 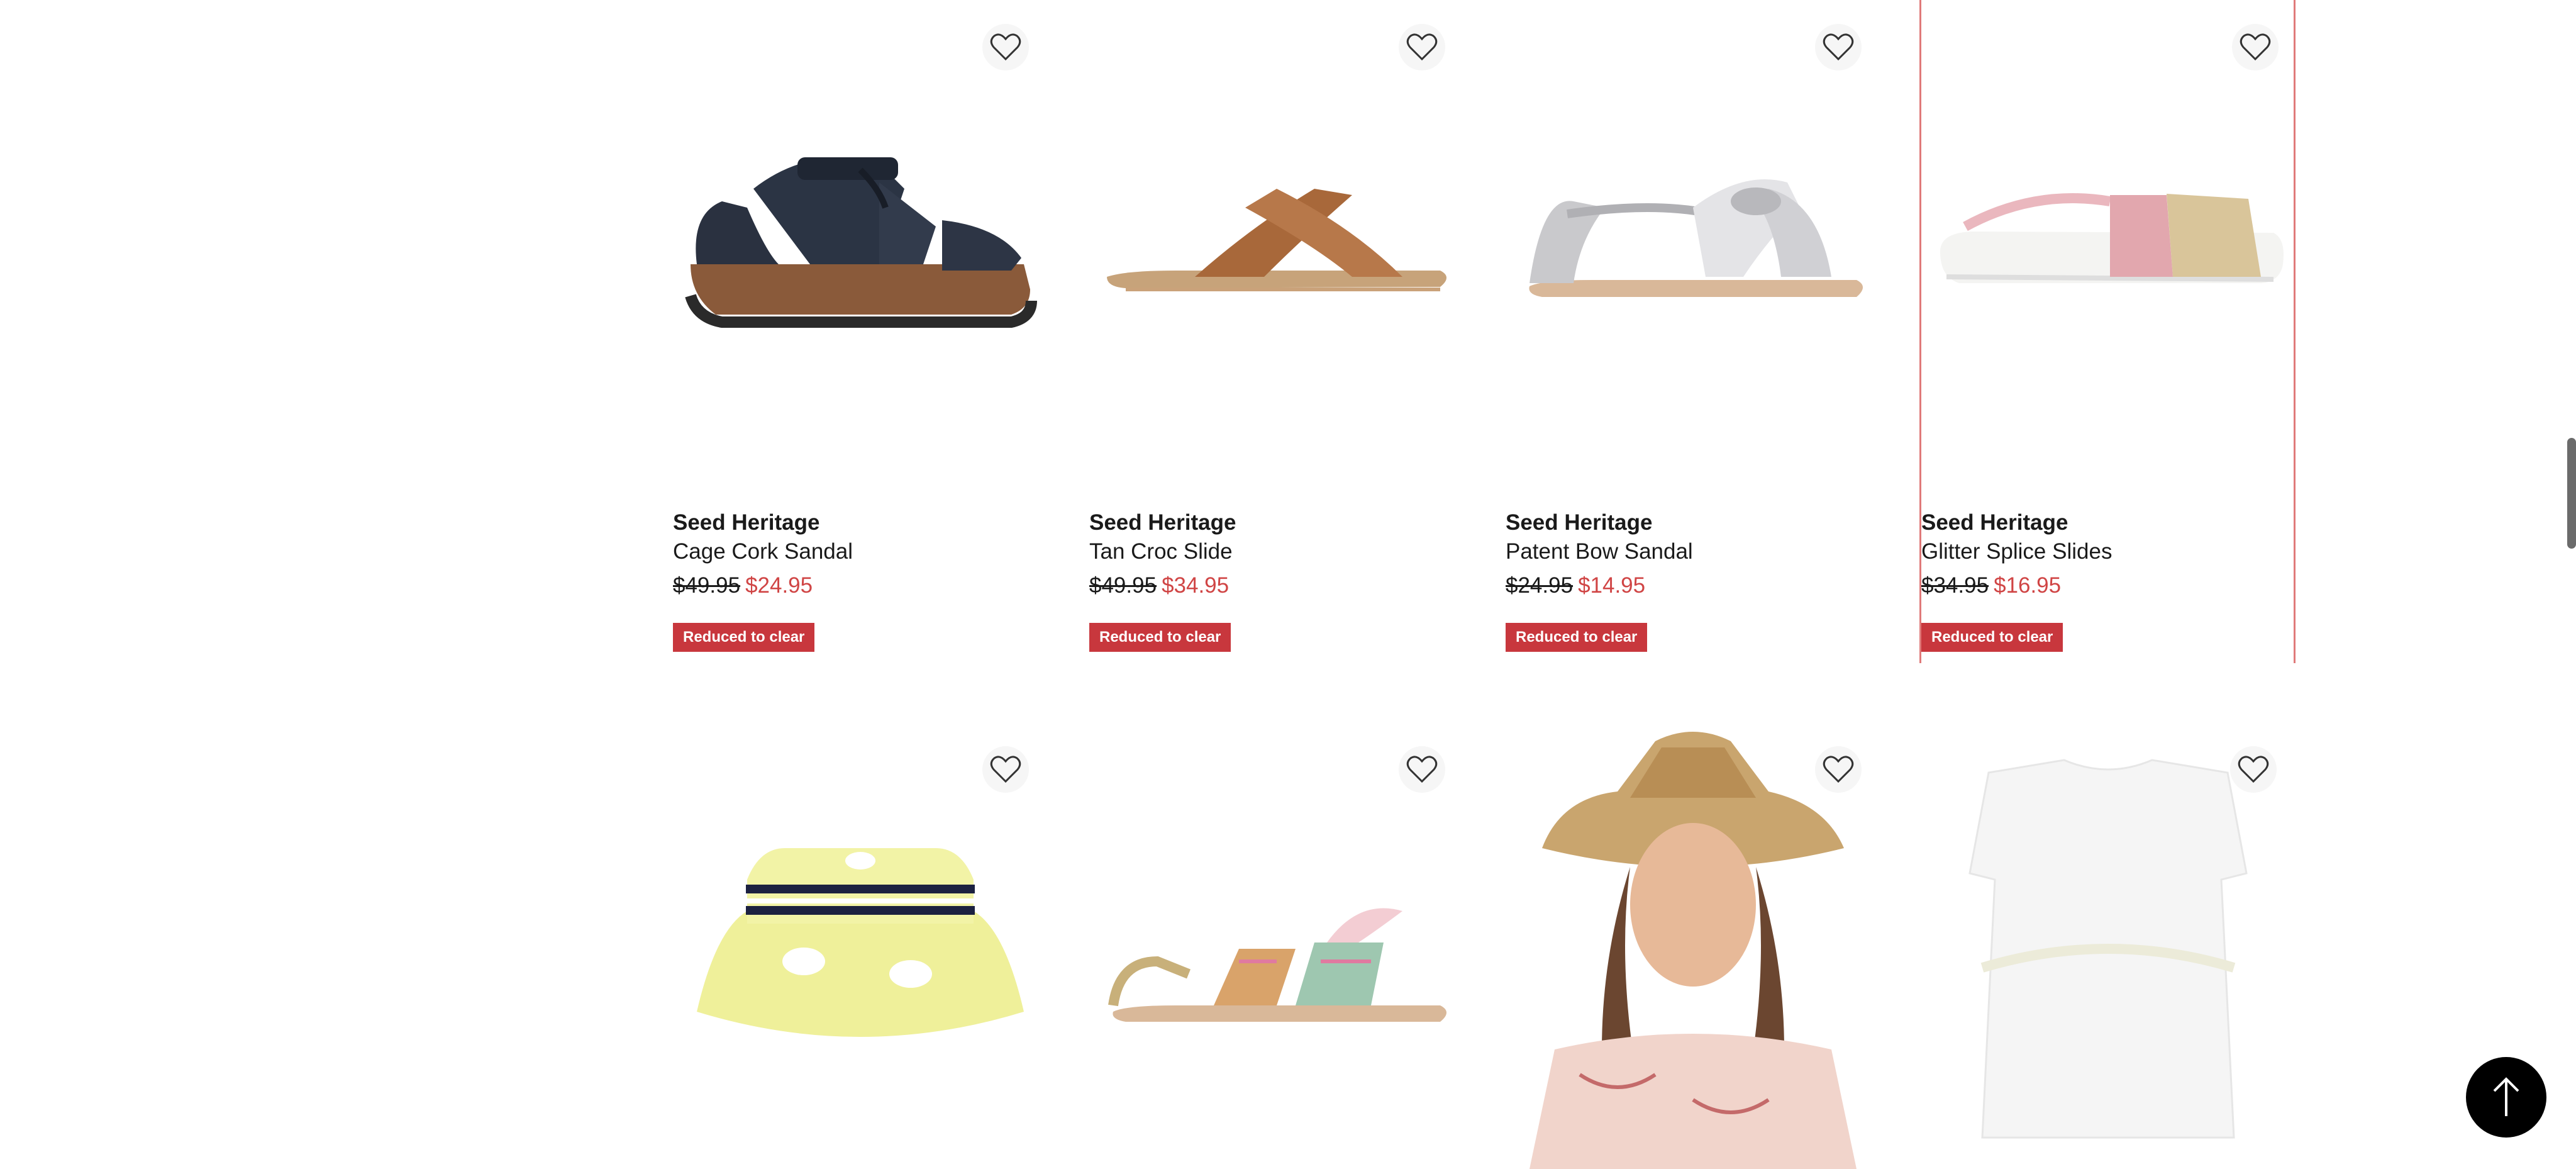 What do you see at coordinates (861, 243) in the screenshot?
I see `cage-sandal-image` at bounding box center [861, 243].